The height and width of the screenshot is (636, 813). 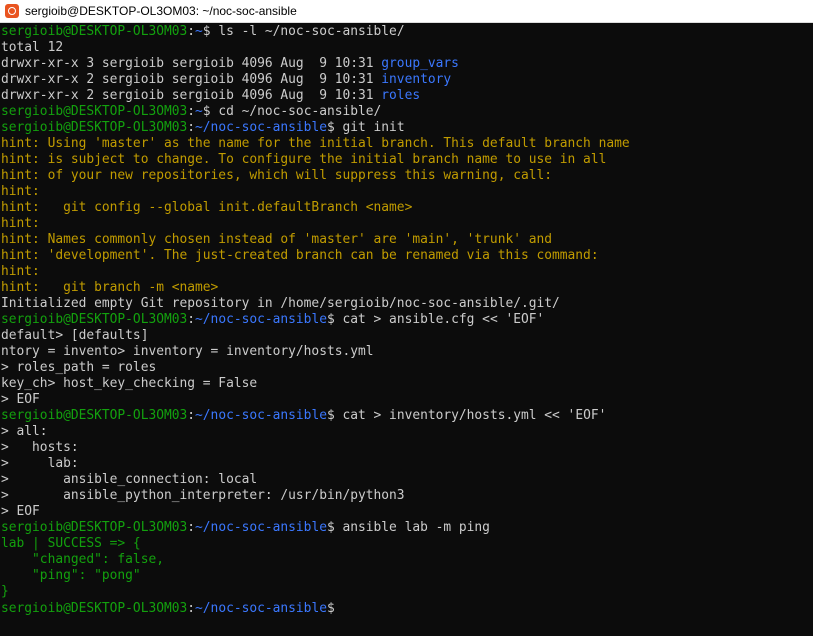 I want to click on output-text: $ cat > ansible.cfg << 'EOF', so click(x=435, y=319).